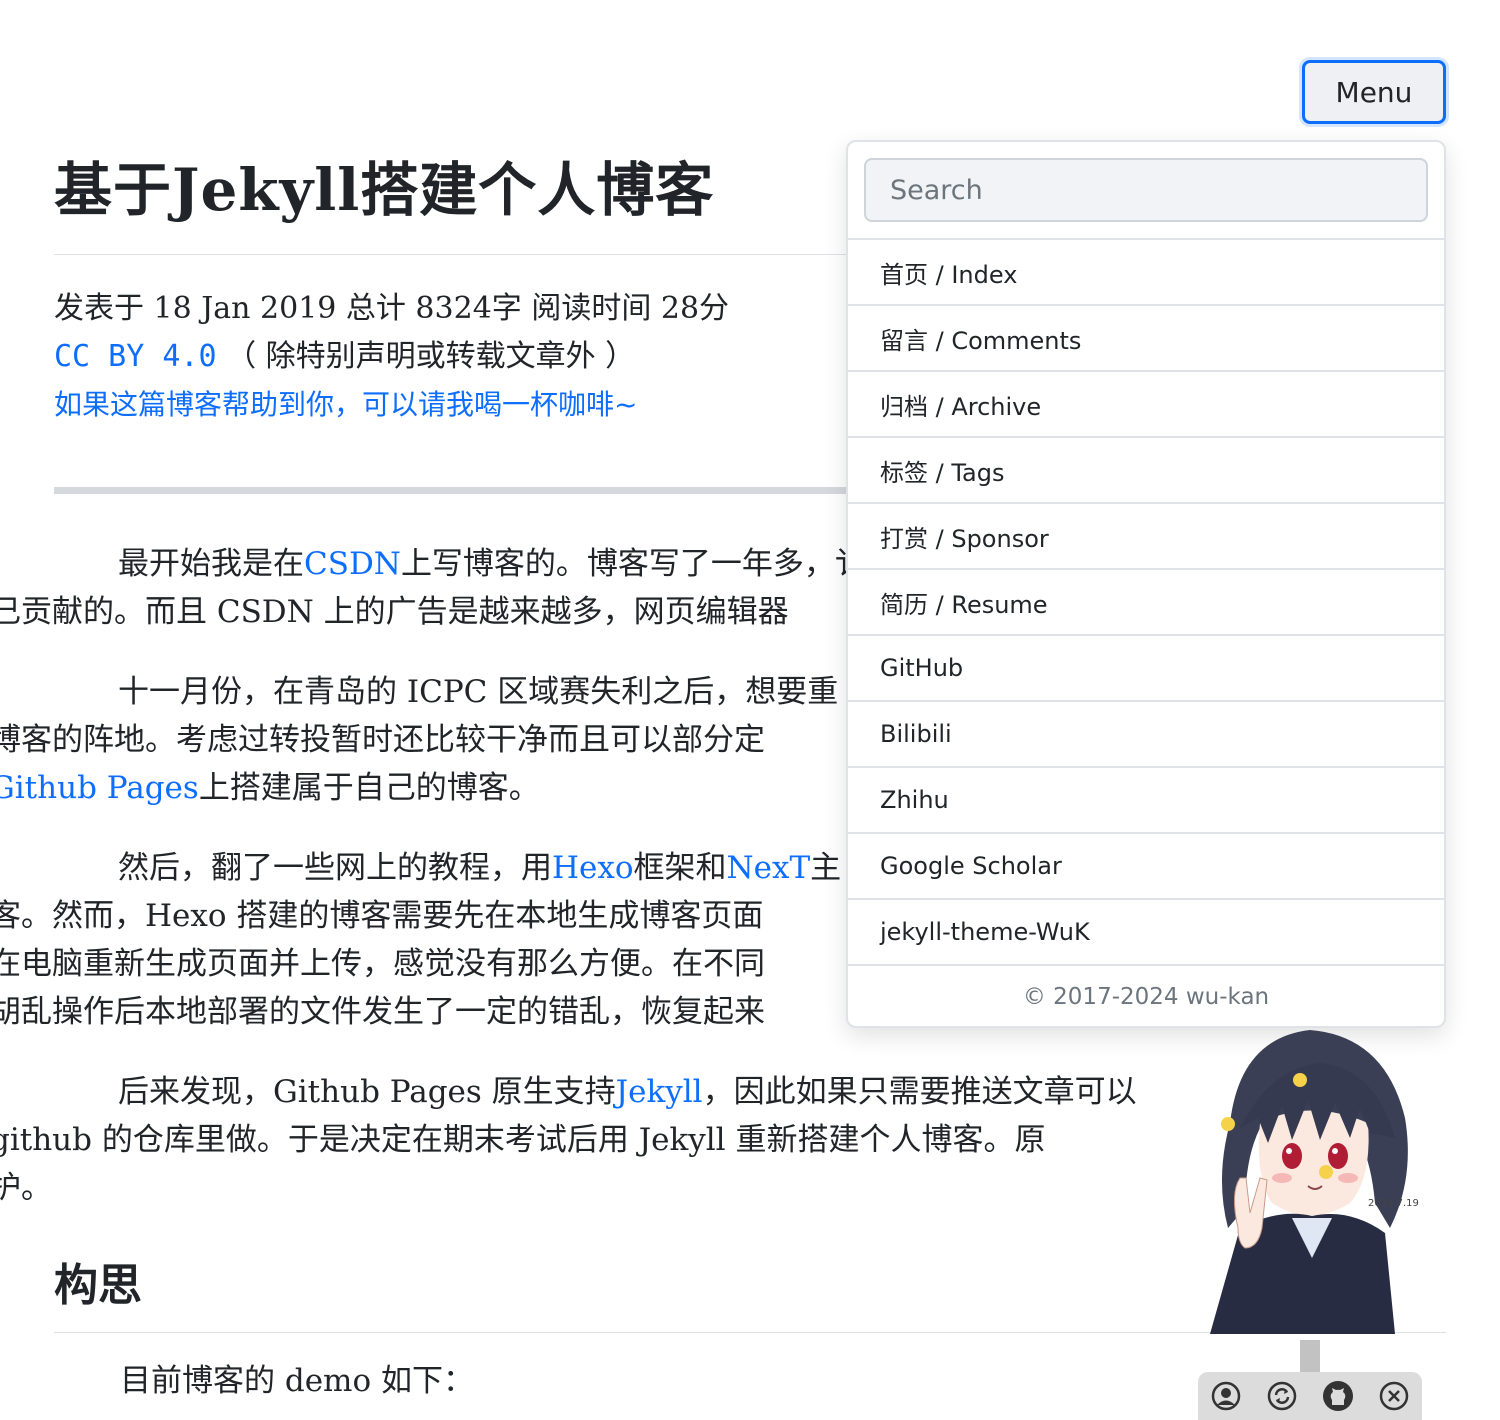 The height and width of the screenshot is (1420, 1500). What do you see at coordinates (1226, 1396) in the screenshot?
I see `user-icon` at bounding box center [1226, 1396].